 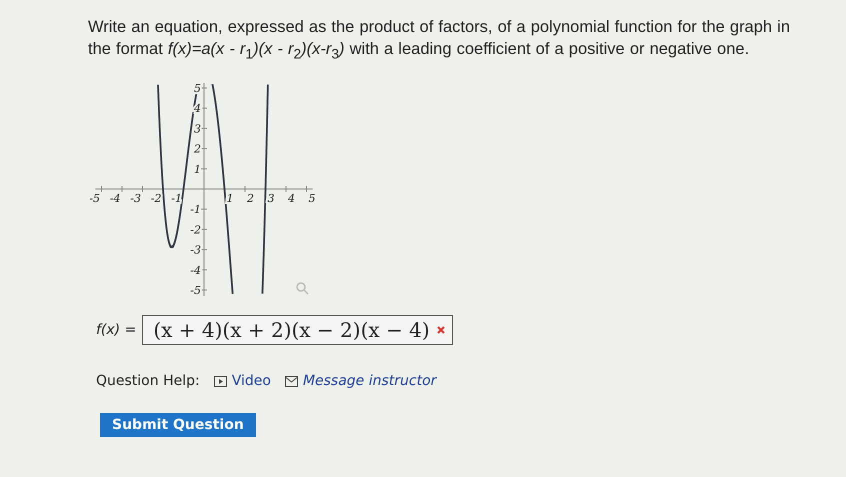 What do you see at coordinates (95, 199) in the screenshot?
I see `x-tick-label: -5` at bounding box center [95, 199].